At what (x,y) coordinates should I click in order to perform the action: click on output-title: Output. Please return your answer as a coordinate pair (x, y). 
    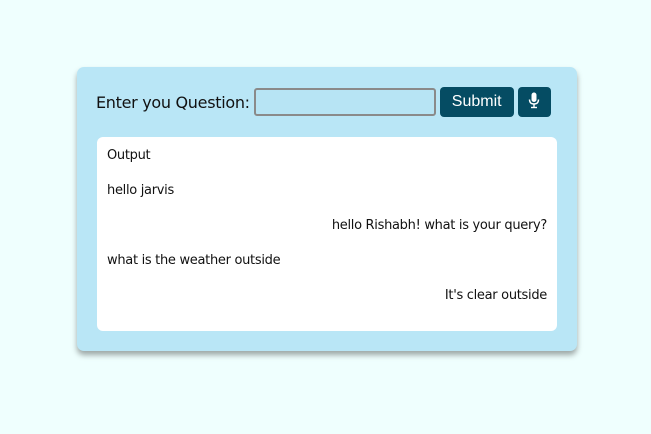
    Looking at the image, I should click on (129, 155).